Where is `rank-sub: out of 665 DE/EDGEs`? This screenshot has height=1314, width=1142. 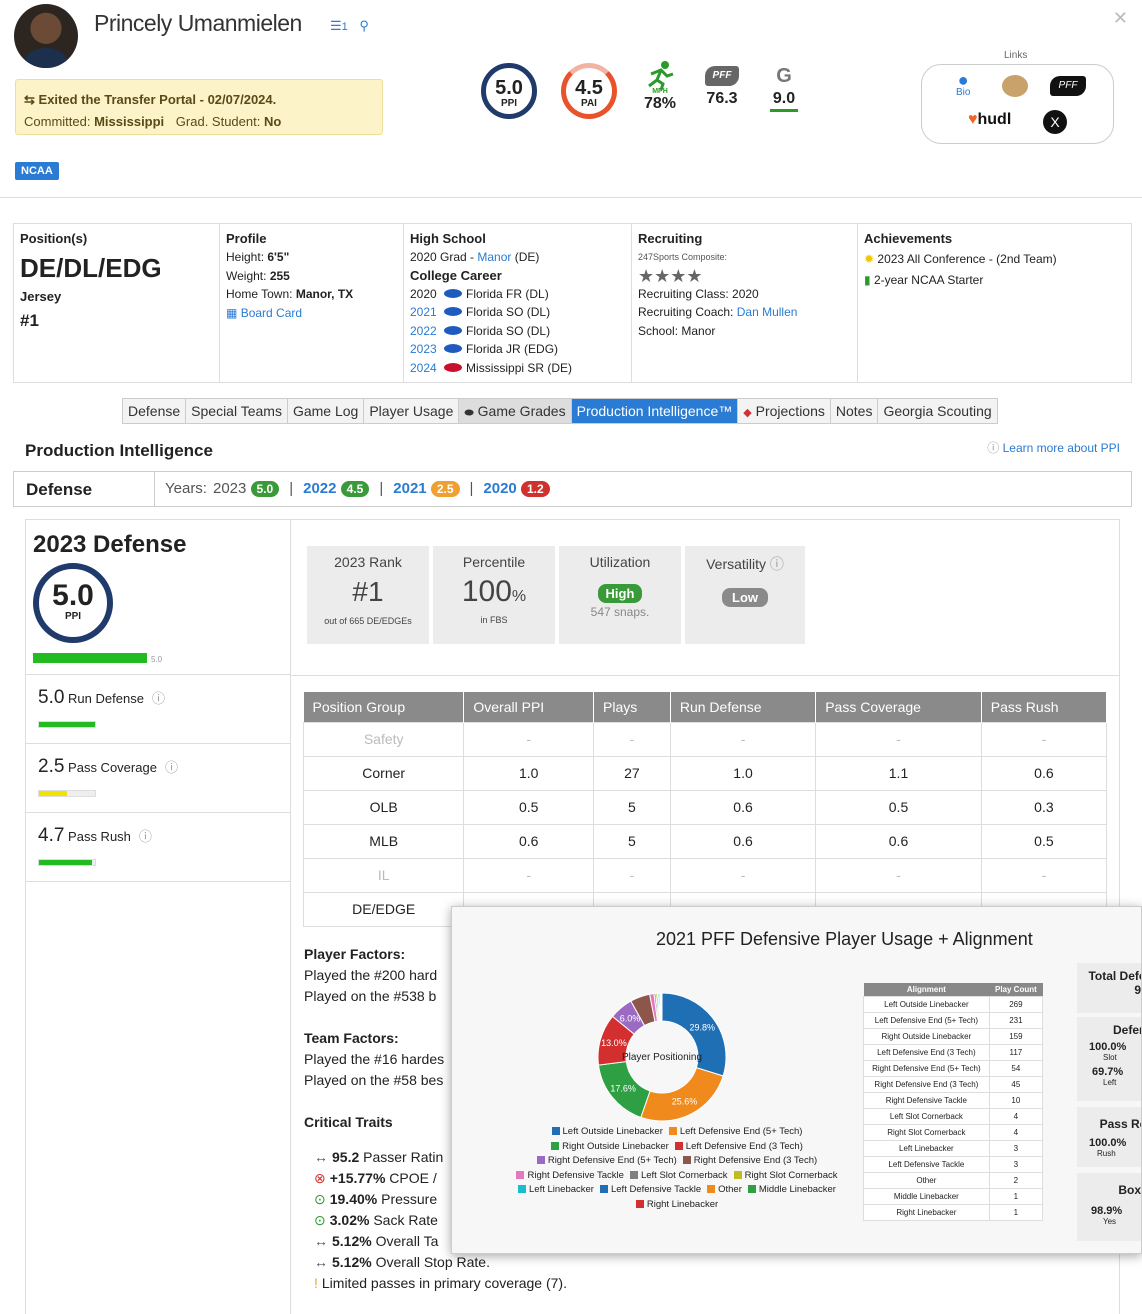 rank-sub: out of 665 DE/EDGEs is located at coordinates (368, 621).